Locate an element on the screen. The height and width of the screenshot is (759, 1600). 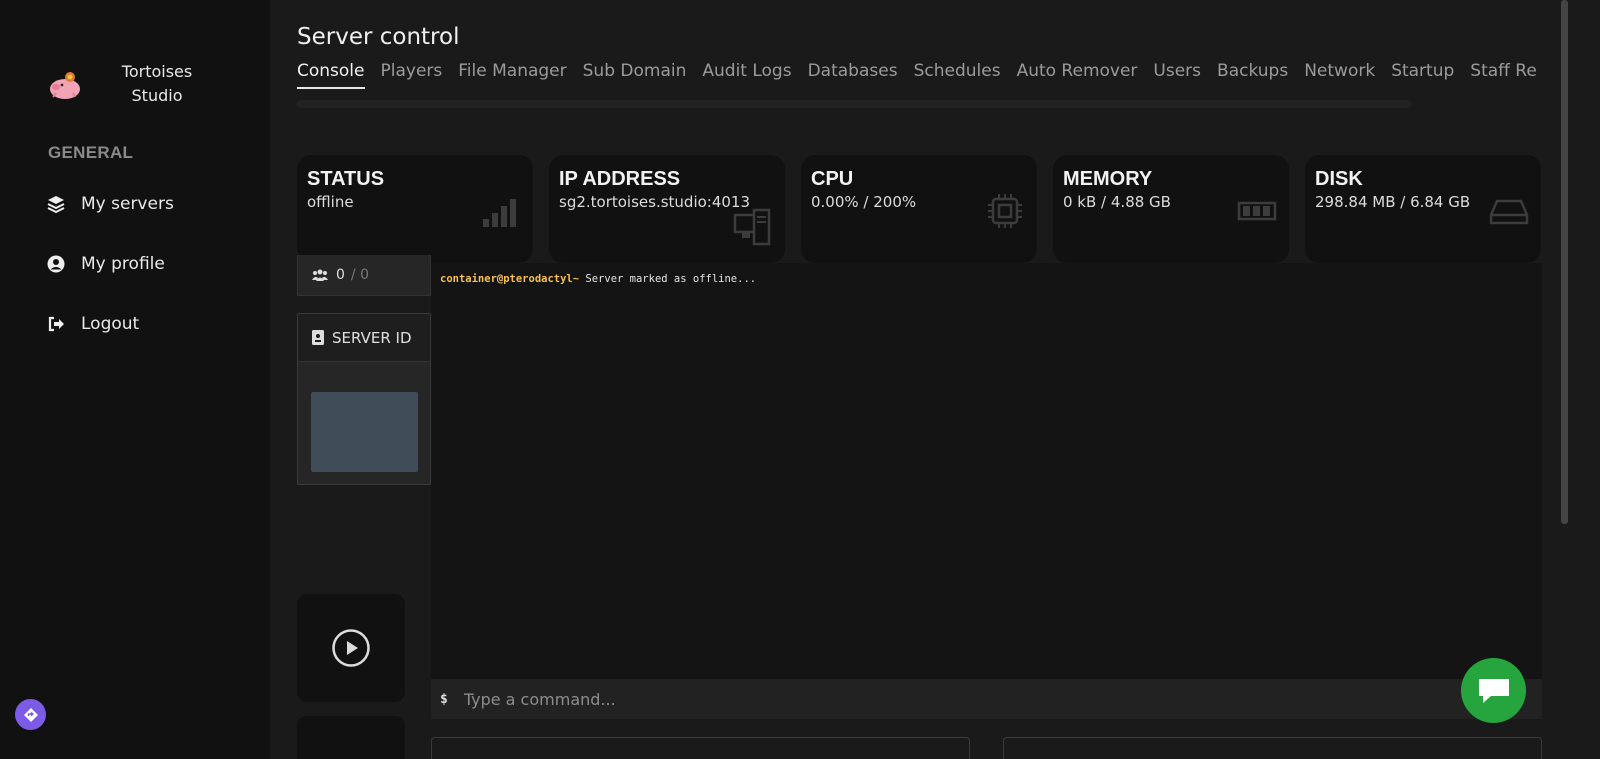
tab-schedules: Schedules is located at coordinates (957, 74).